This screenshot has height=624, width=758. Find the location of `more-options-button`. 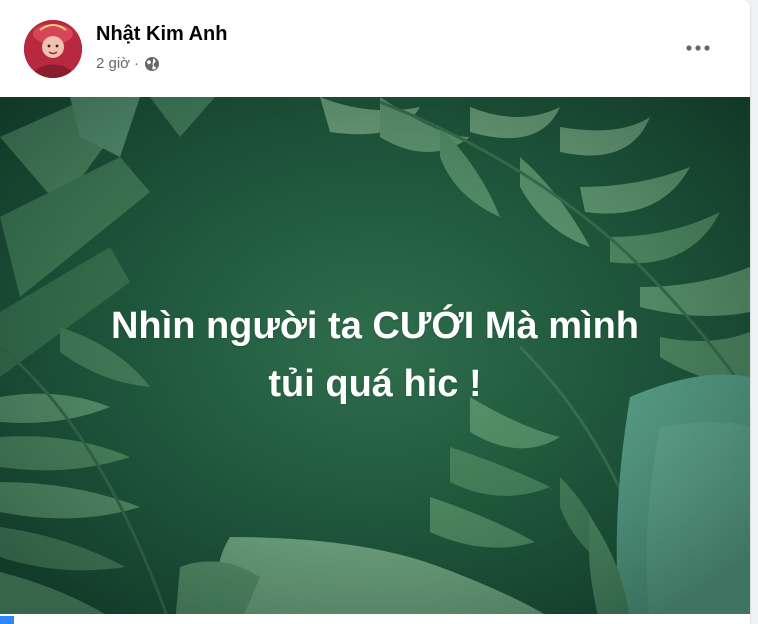

more-options-button is located at coordinates (698, 48).